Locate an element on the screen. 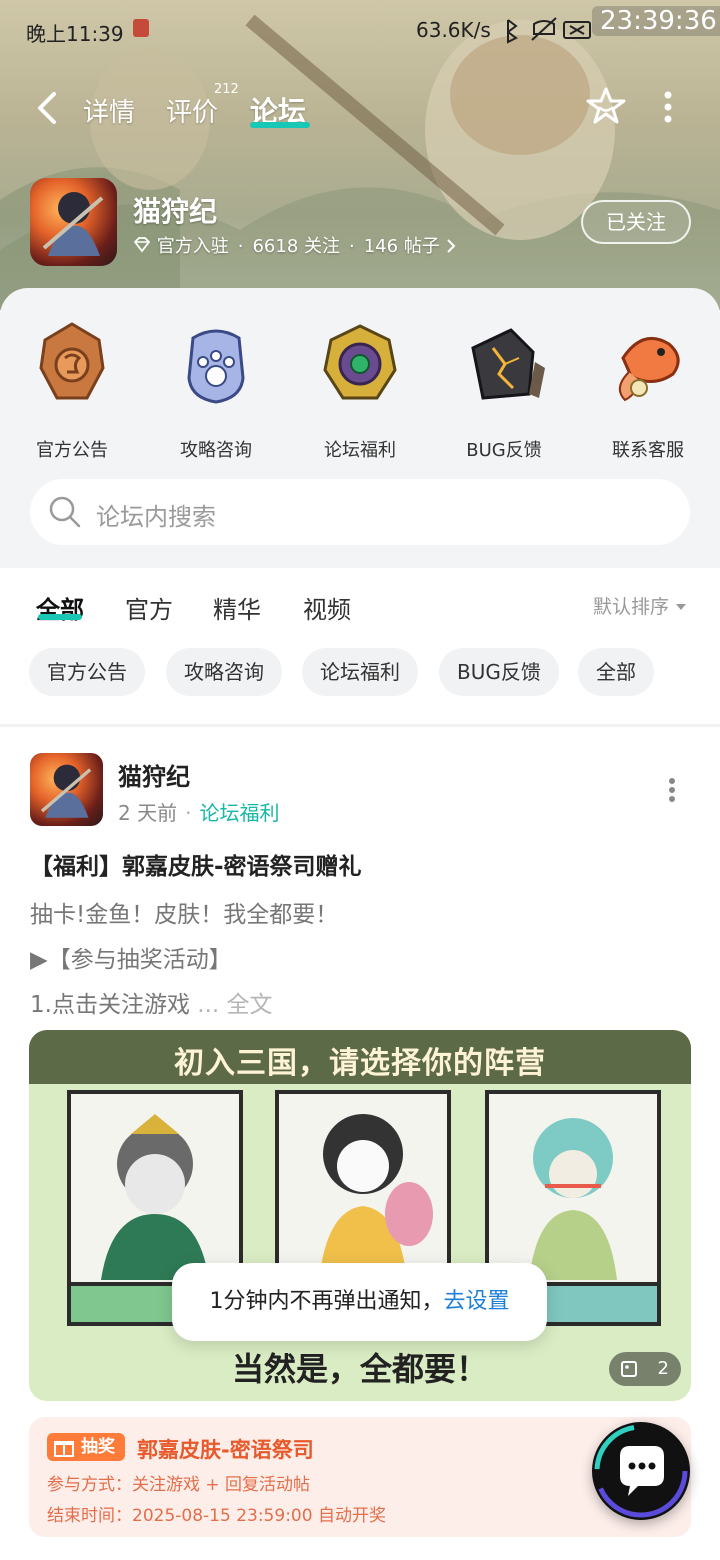 This screenshot has height=1560, width=720. goldfish-icon is located at coordinates (649, 369).